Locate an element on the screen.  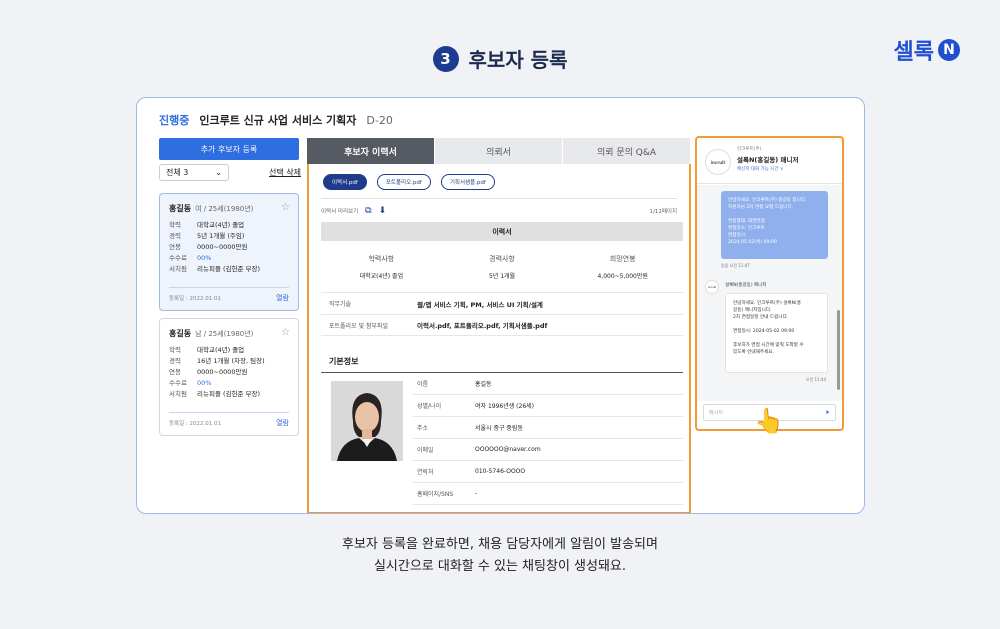
send-icon: ➤ is located at coordinates (827, 412).